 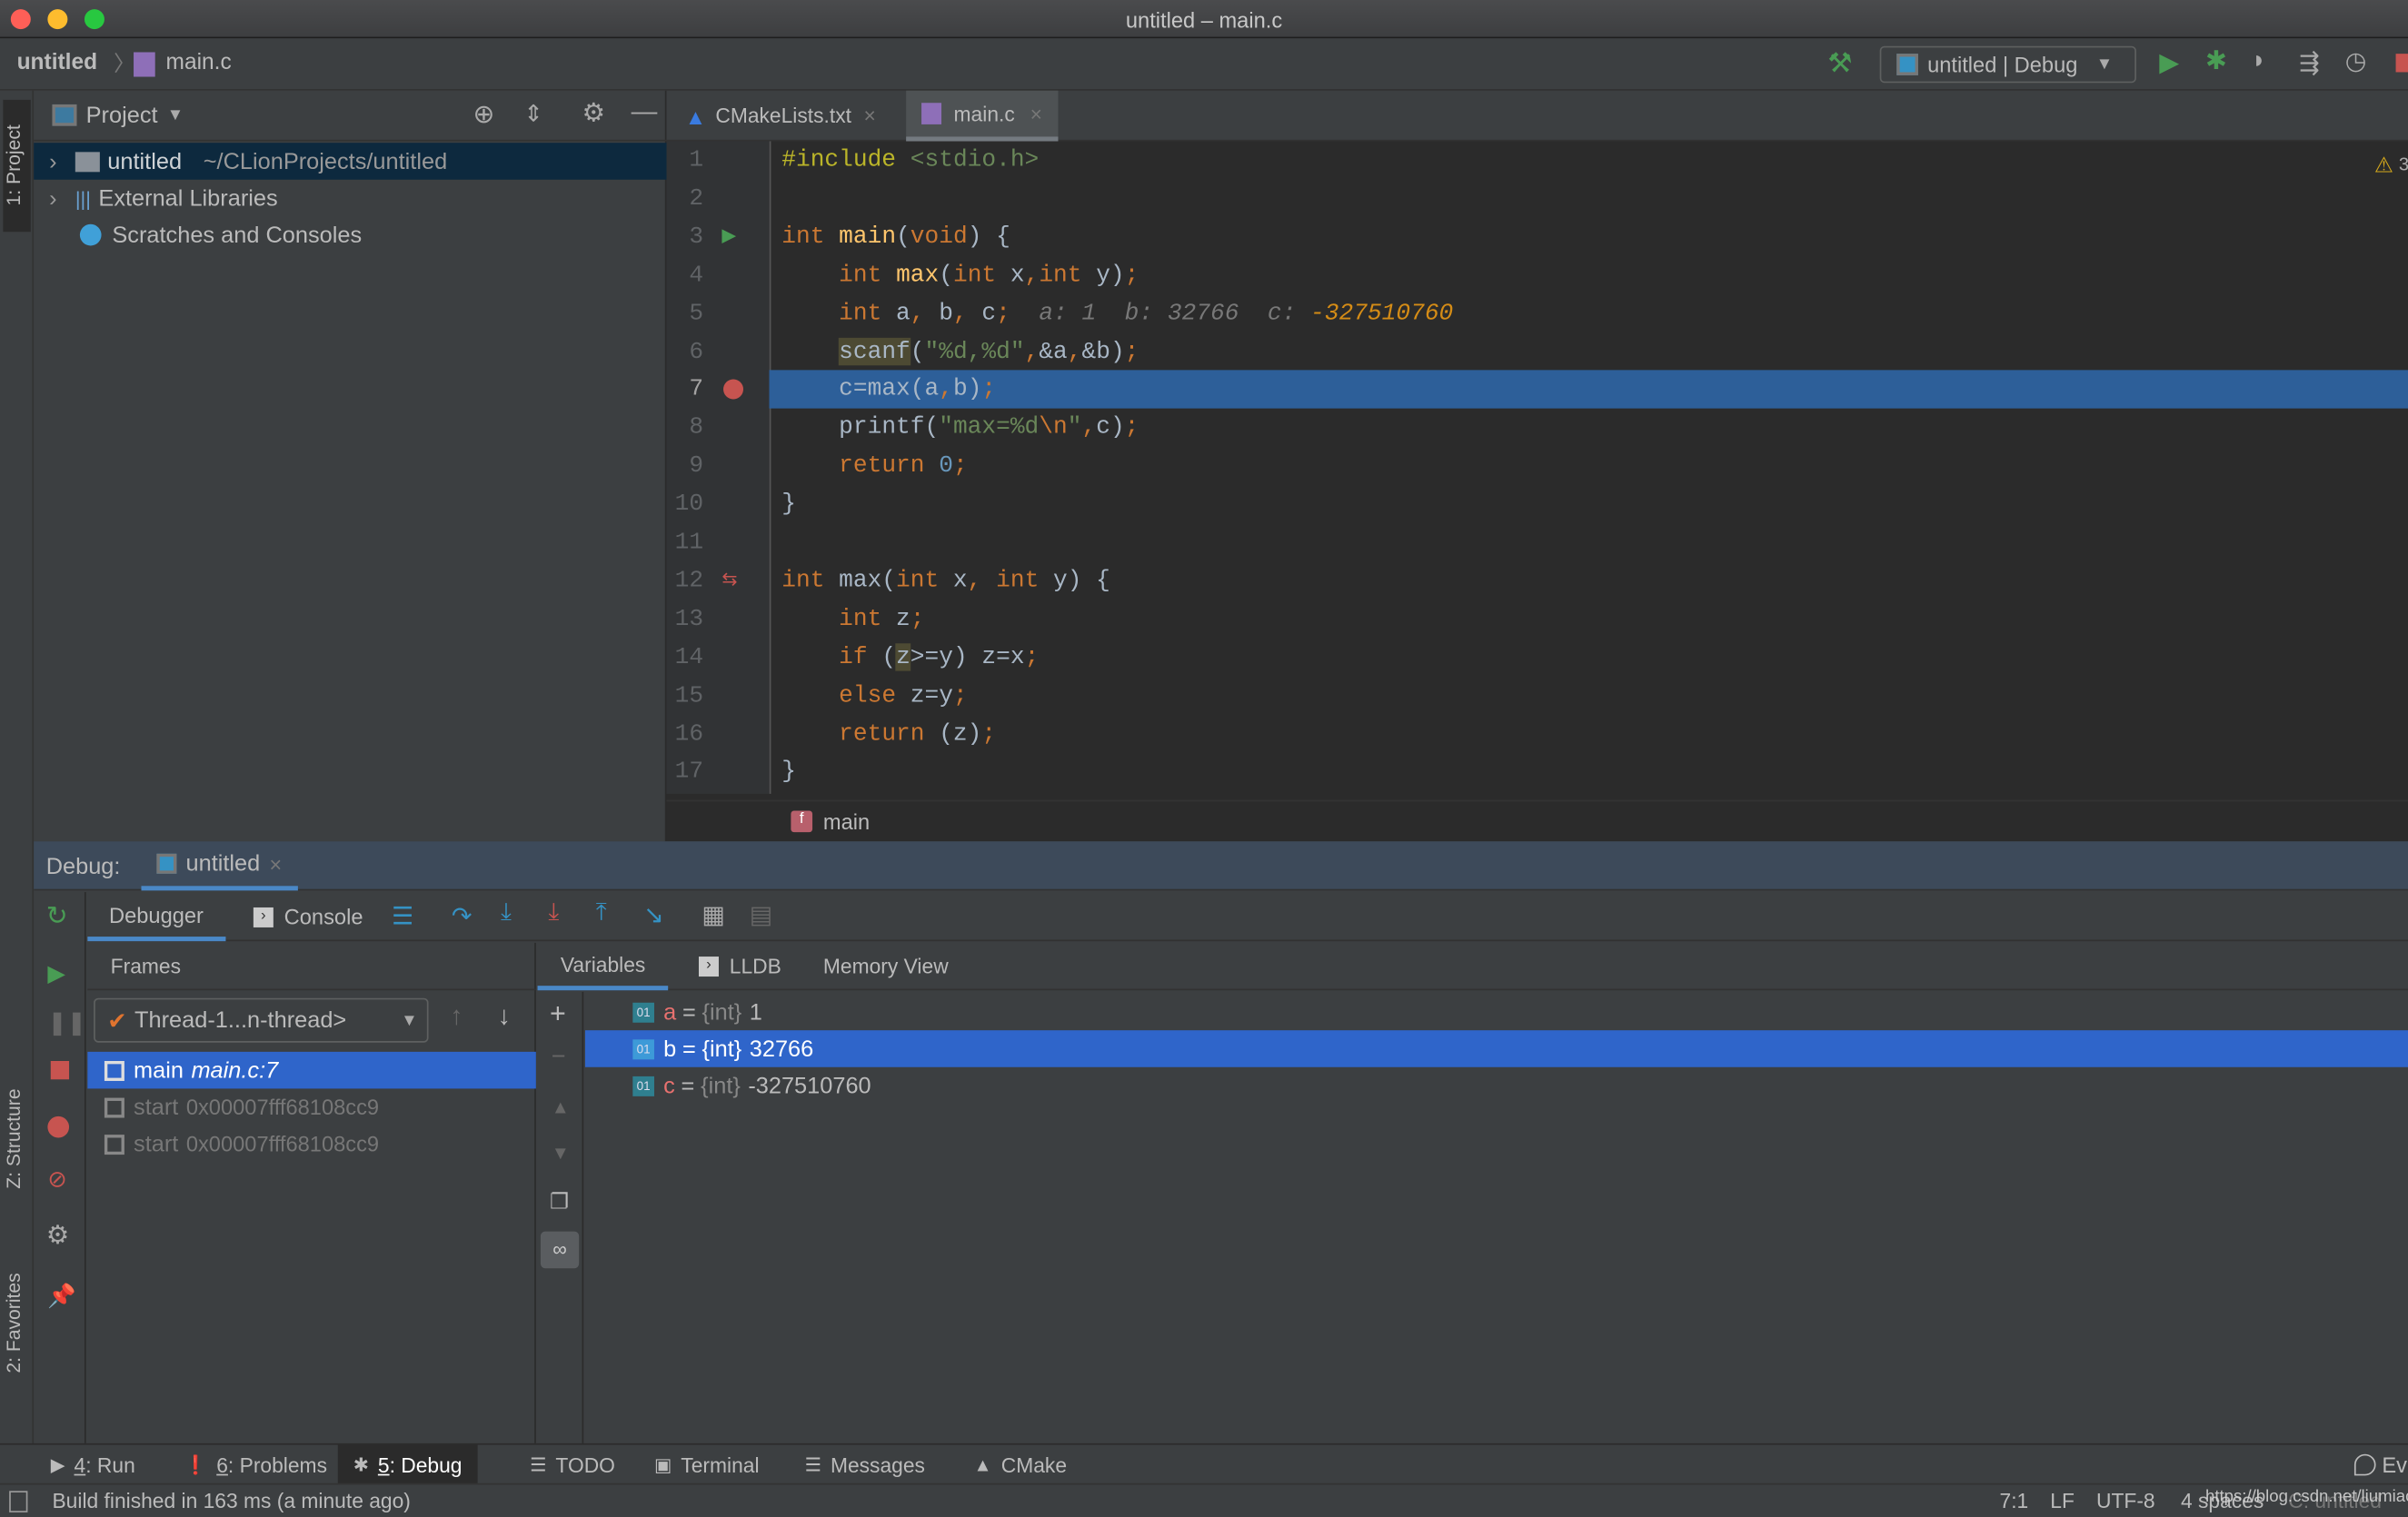 What do you see at coordinates (685, 390) in the screenshot?
I see `line-number: 7` at bounding box center [685, 390].